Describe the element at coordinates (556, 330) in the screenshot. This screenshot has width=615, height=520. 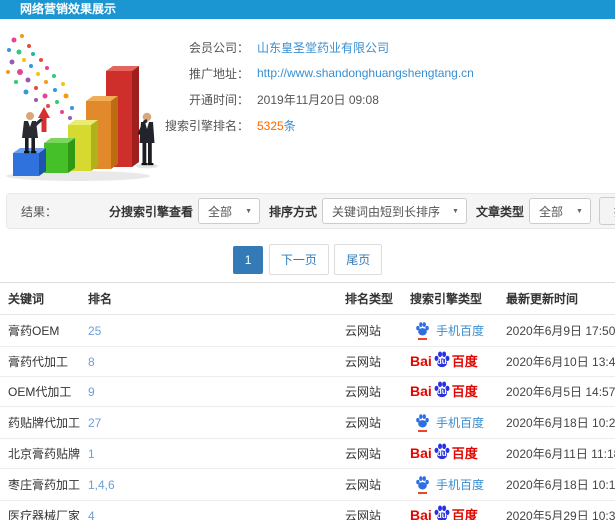
I see `updated-cell: 2020年6月9日 17:50` at that location.